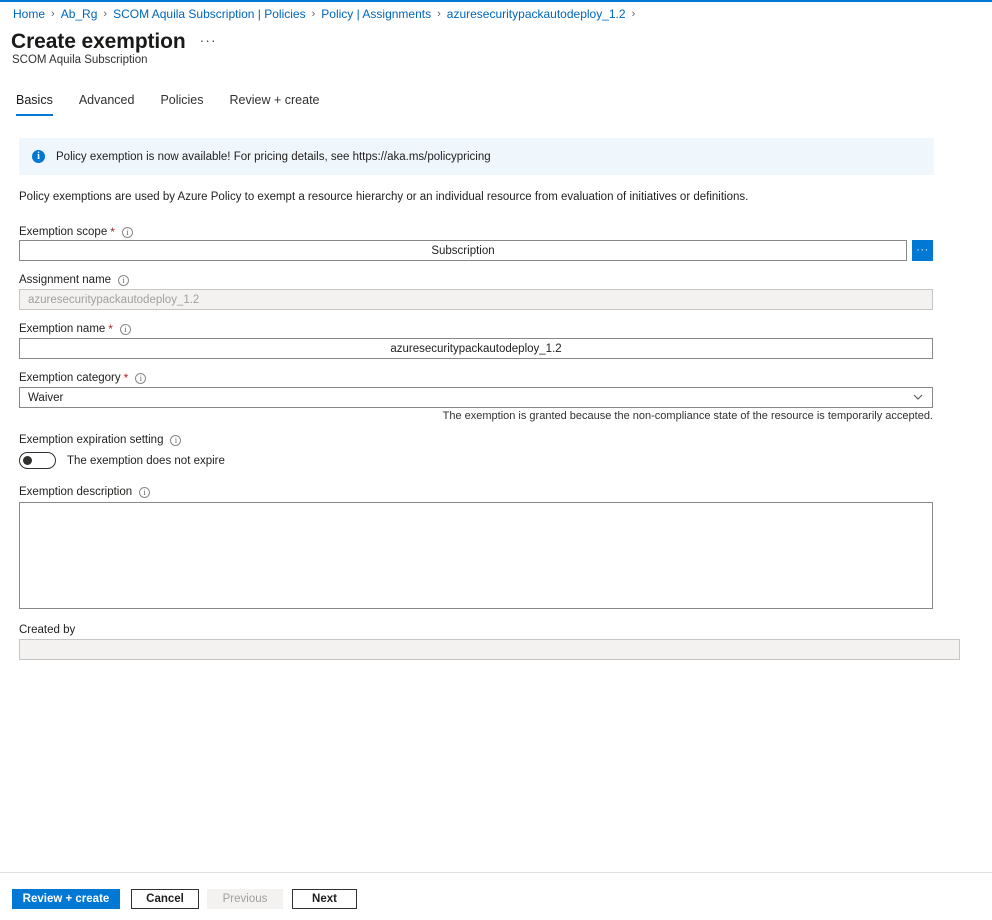 The image size is (992, 920). I want to click on exemption-name-input, so click(476, 348).